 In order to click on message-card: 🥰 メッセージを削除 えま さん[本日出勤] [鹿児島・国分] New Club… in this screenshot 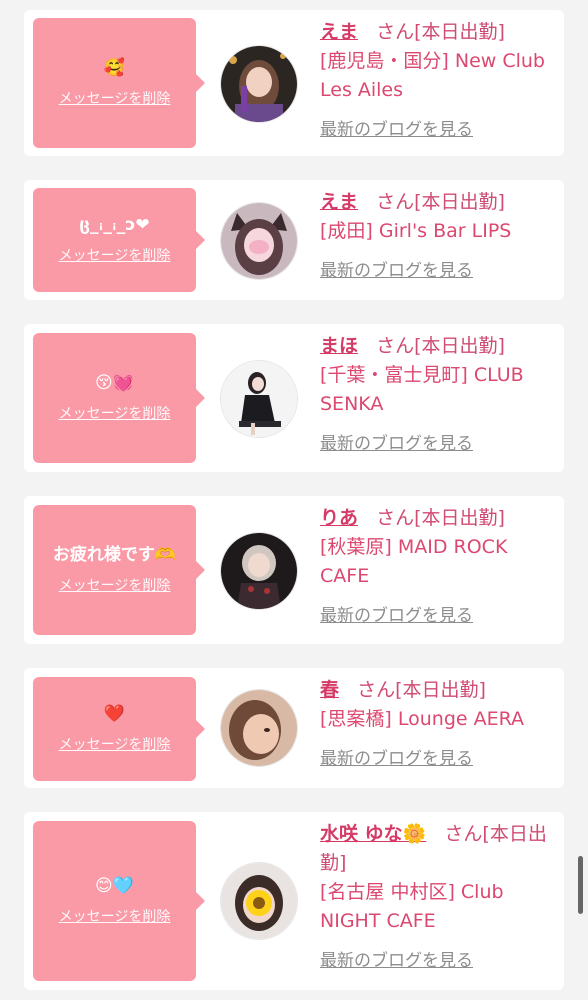, I will do `click(294, 83)`.